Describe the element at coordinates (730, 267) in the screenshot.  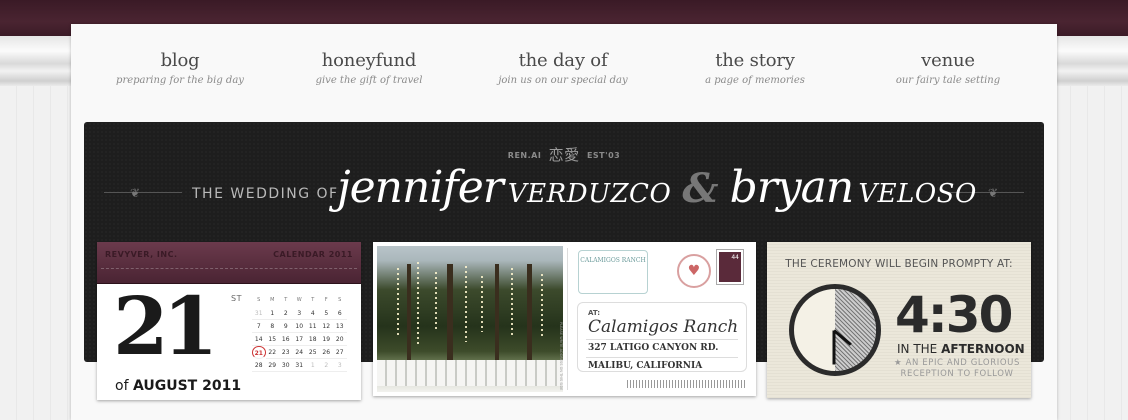
I see `postage-stamp: 44` at that location.